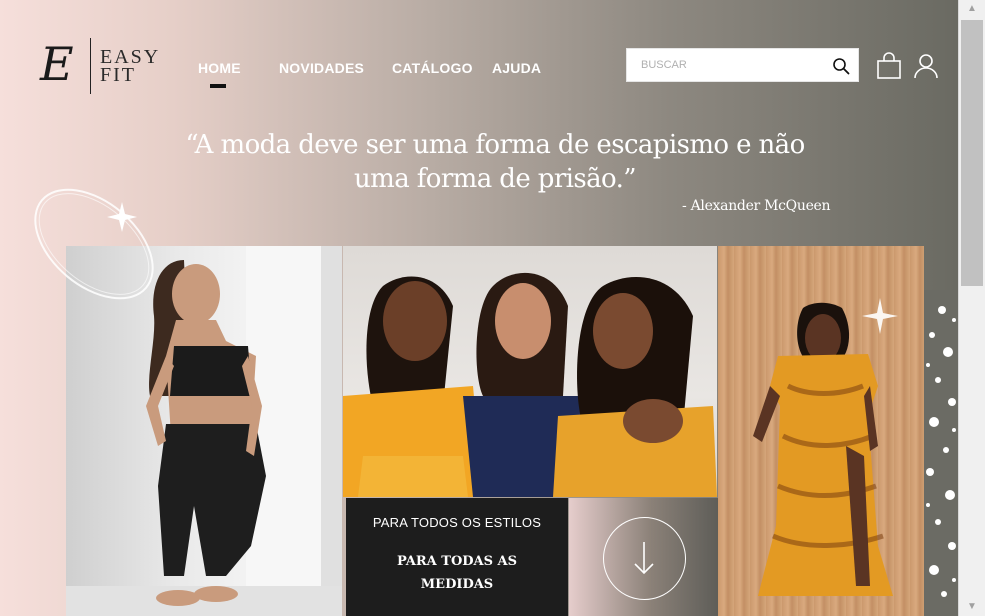  What do you see at coordinates (926, 66) in the screenshot?
I see `user-icon` at bounding box center [926, 66].